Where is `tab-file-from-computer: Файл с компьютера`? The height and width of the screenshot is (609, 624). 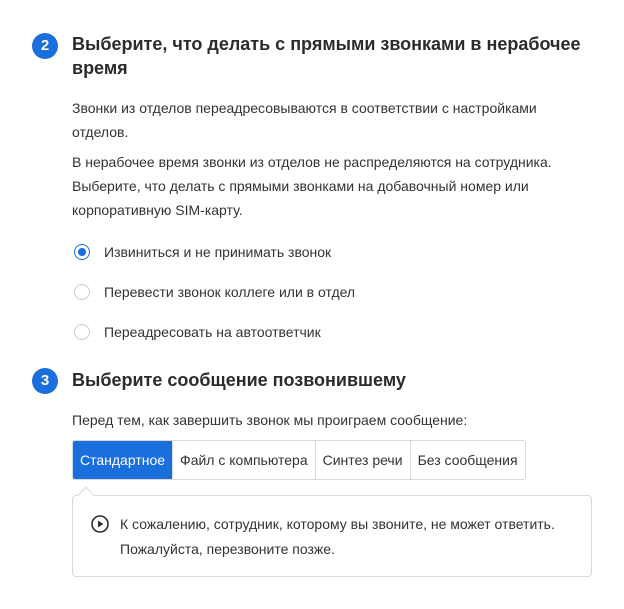 tab-file-from-computer: Файл с компьютера is located at coordinates (243, 460).